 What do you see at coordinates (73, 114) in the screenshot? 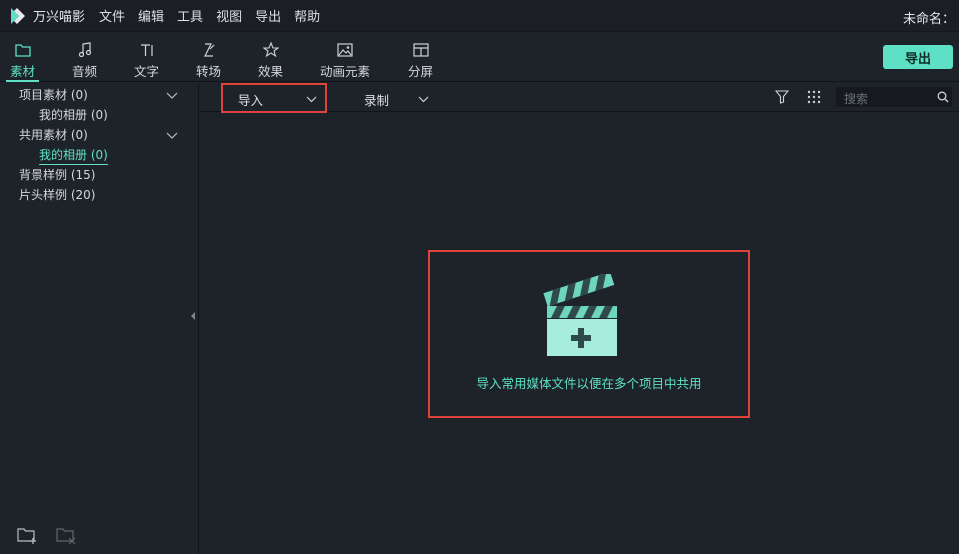
I see `tree-item-my-album: 我的相册 (0)` at bounding box center [73, 114].